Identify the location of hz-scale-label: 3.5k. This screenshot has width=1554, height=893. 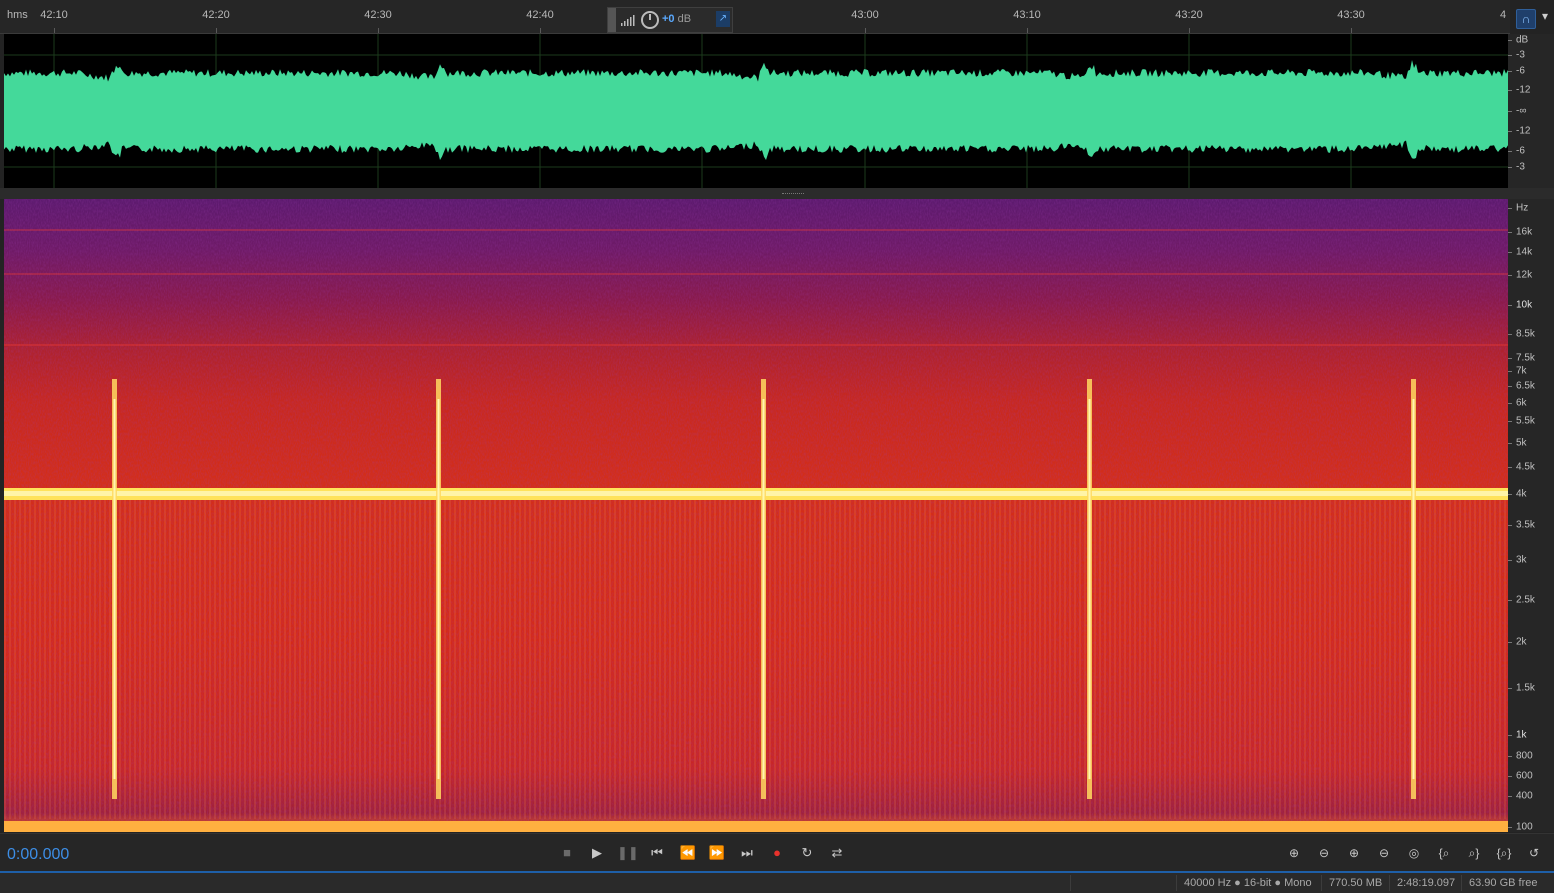
(1525, 525).